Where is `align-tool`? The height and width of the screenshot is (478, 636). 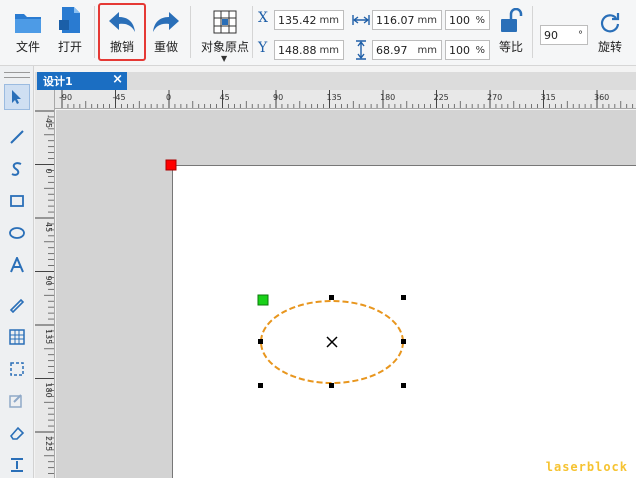 align-tool is located at coordinates (17, 465).